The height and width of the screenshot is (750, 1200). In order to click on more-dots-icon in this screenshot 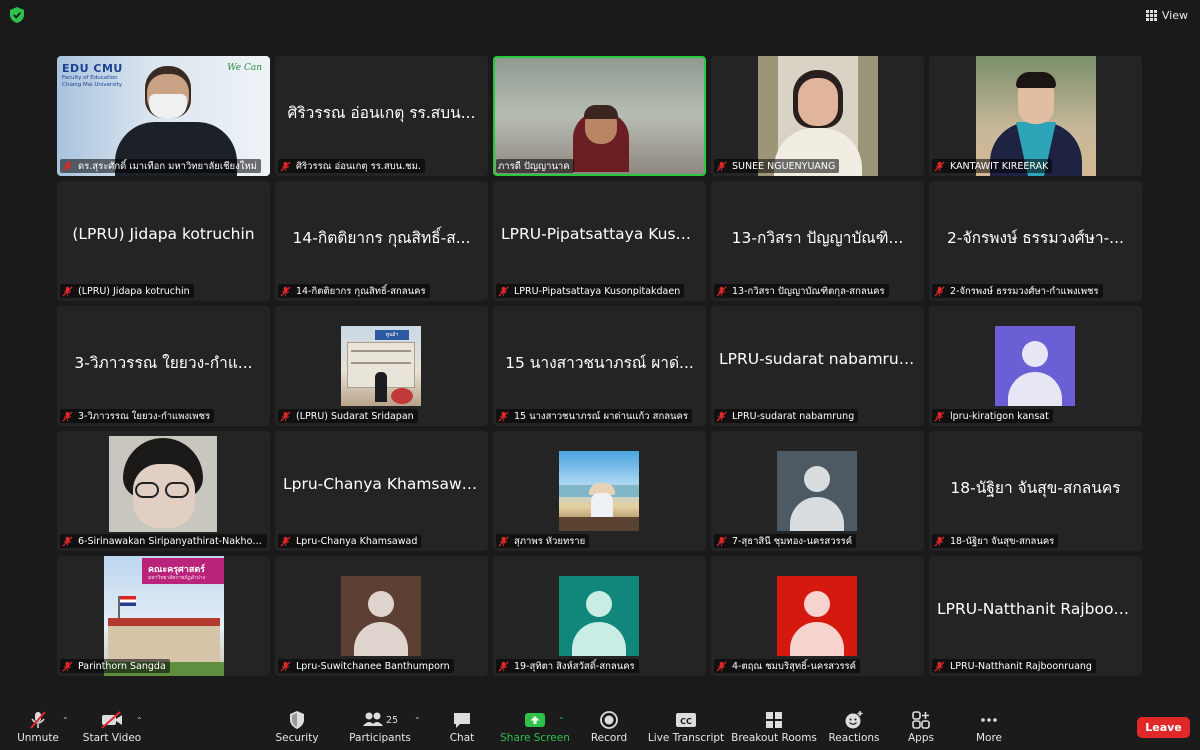, I will do `click(989, 720)`.